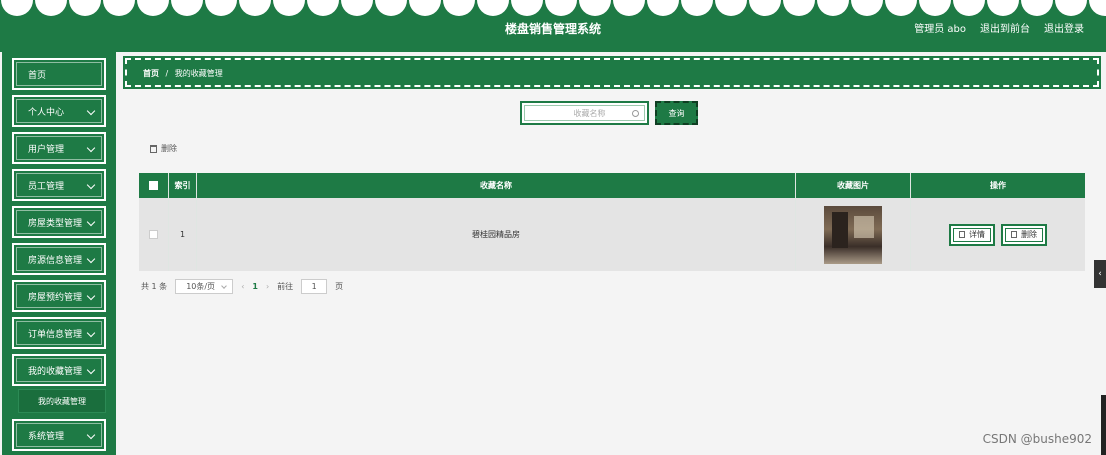  What do you see at coordinates (676, 113) in the screenshot?
I see `search-button: 查询` at bounding box center [676, 113].